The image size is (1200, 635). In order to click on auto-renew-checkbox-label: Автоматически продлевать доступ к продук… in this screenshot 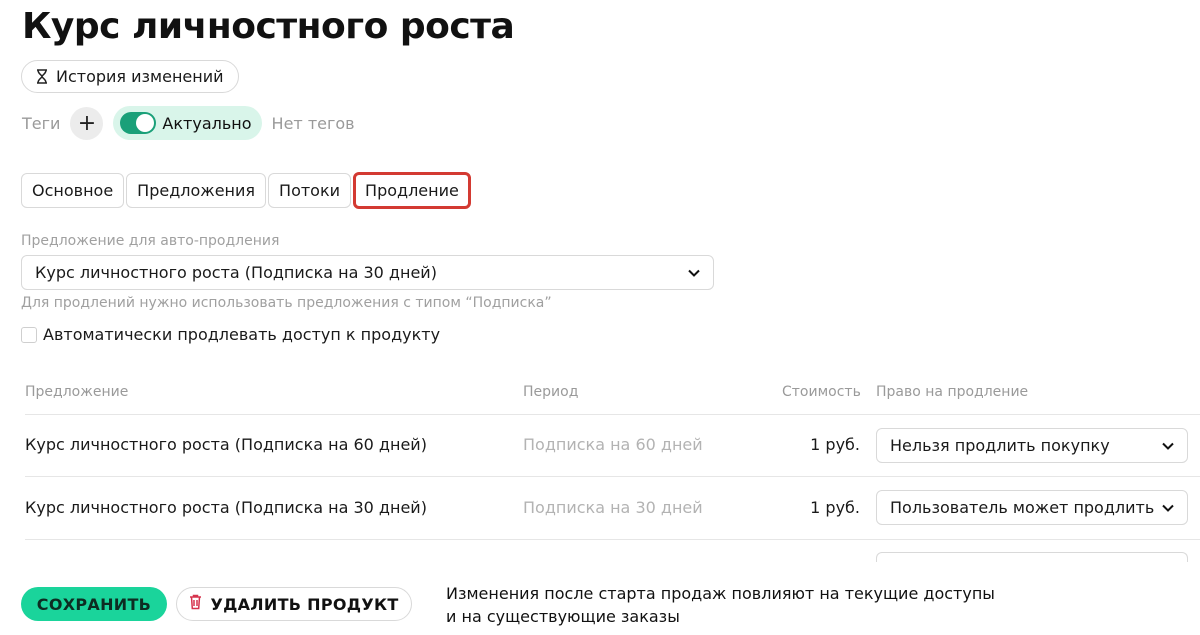, I will do `click(242, 334)`.